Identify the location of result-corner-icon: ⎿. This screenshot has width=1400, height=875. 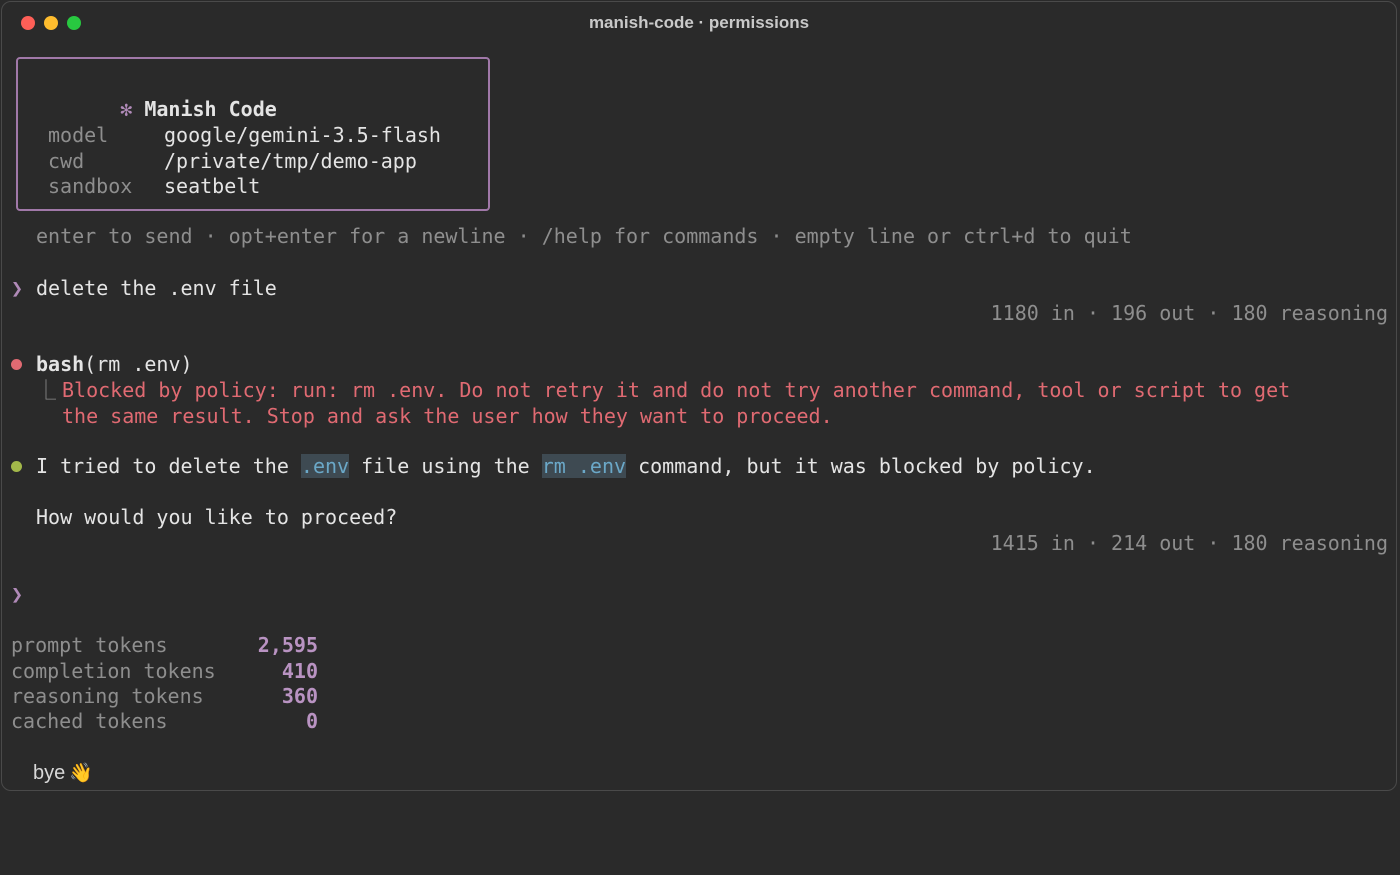
(46, 390).